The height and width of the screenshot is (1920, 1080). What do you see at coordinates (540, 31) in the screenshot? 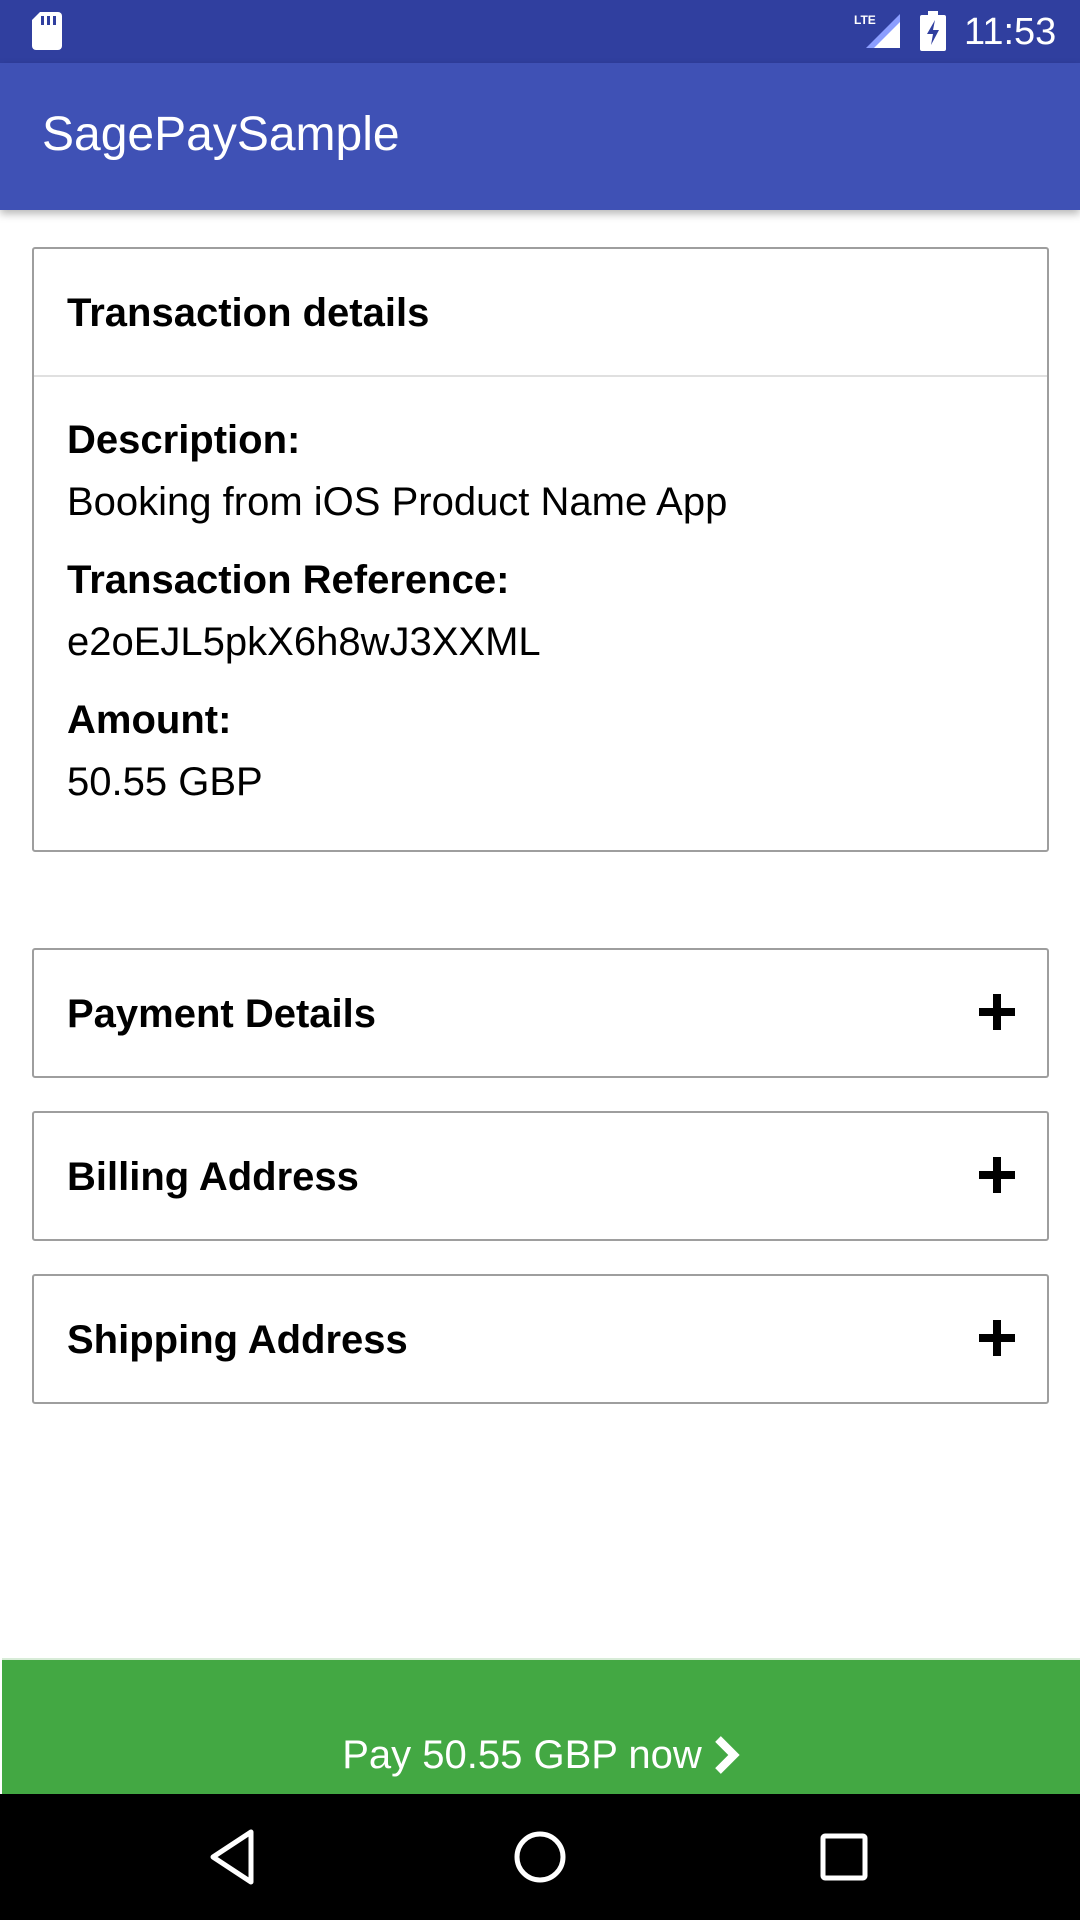
I see `status-bar: LTE 11:53` at bounding box center [540, 31].